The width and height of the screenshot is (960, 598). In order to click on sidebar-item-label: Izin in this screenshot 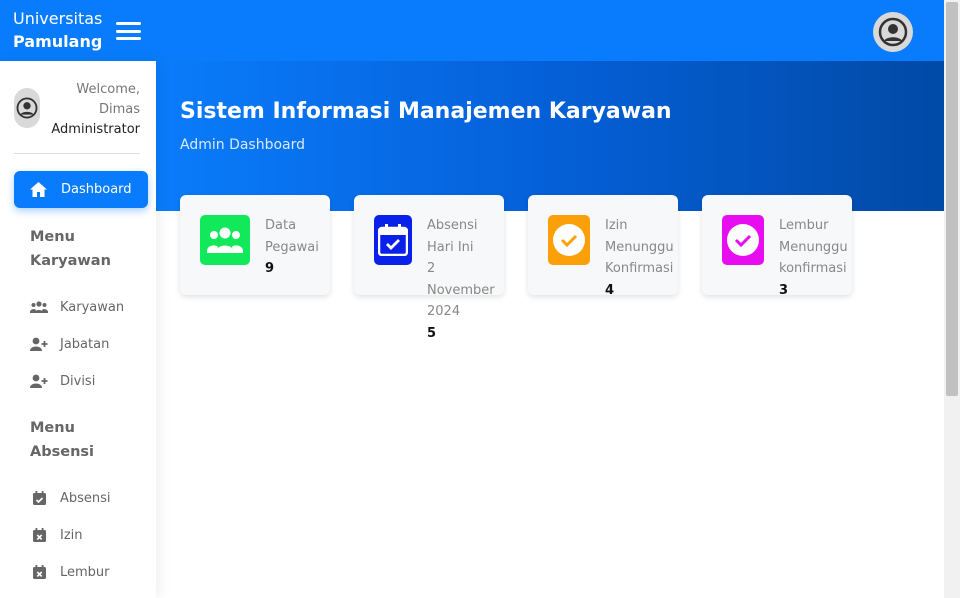, I will do `click(71, 535)`.